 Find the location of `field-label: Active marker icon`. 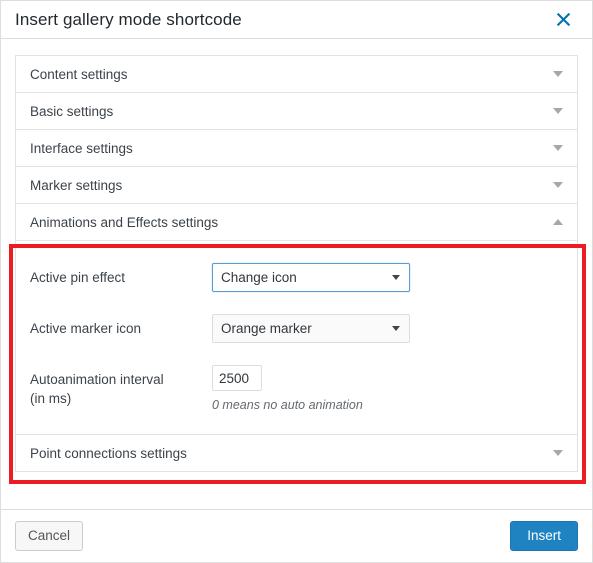

field-label: Active marker icon is located at coordinates (86, 328).